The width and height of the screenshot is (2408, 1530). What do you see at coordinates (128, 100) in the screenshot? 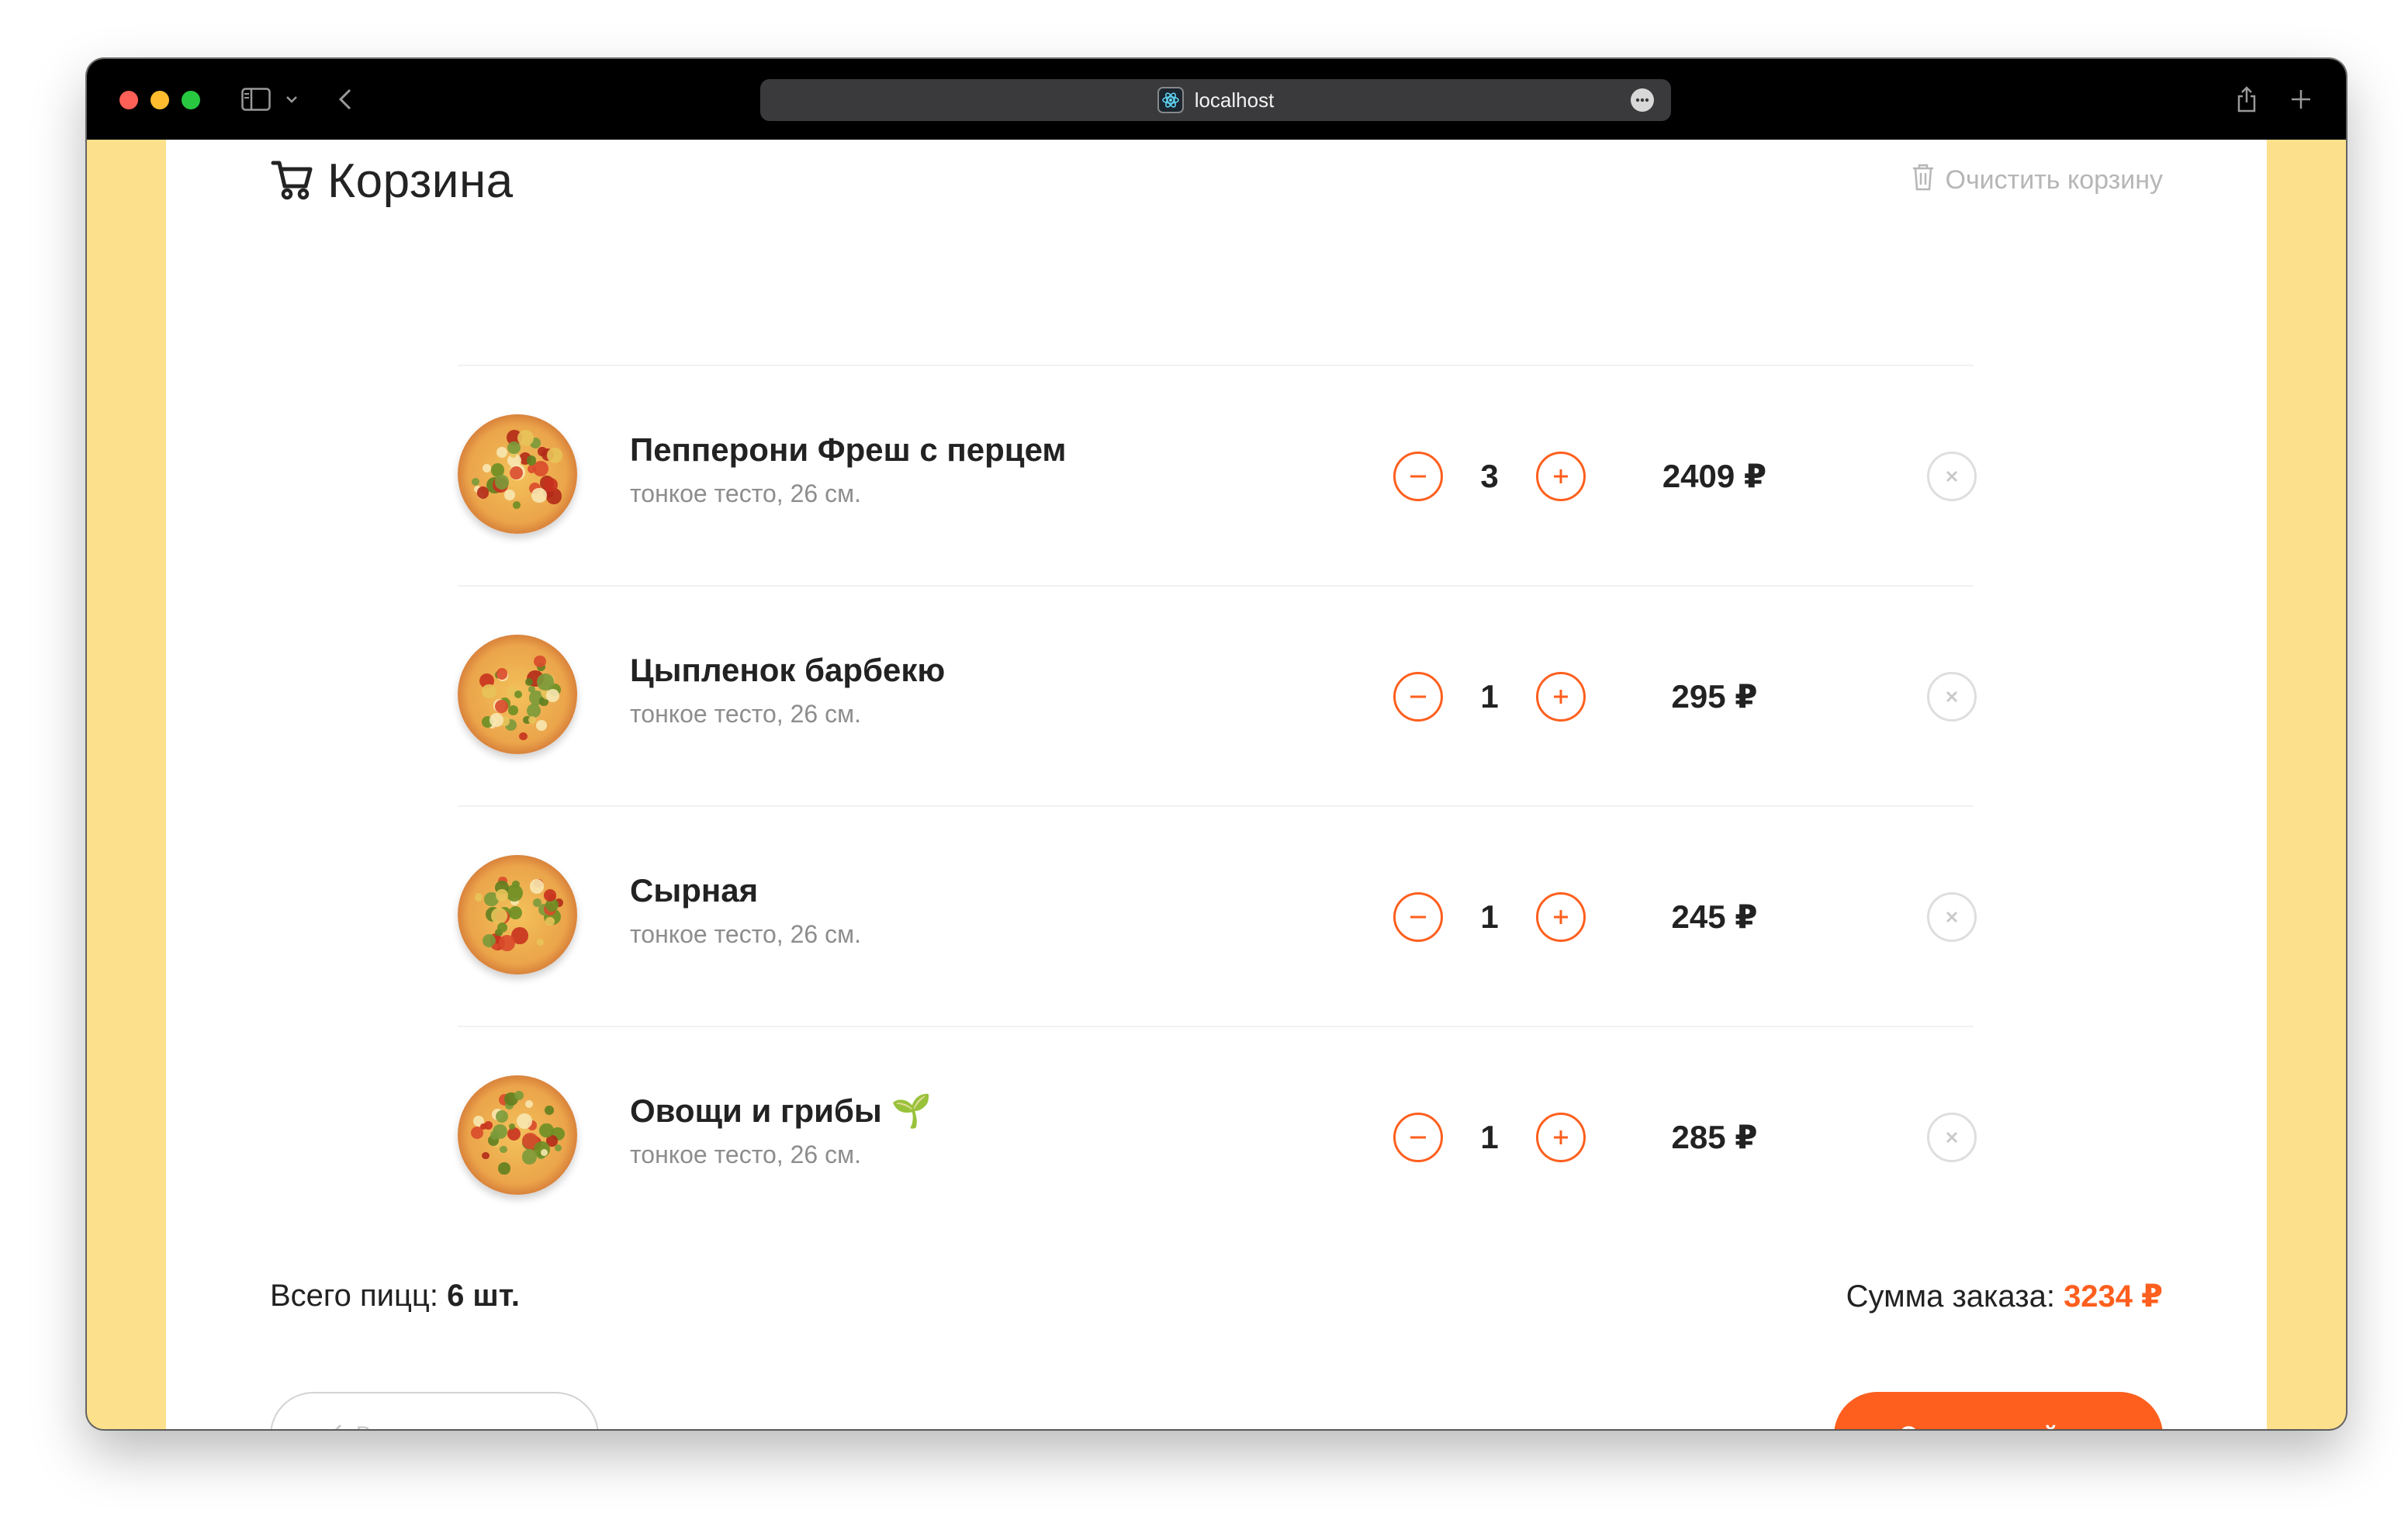
I see `close-window-button` at bounding box center [128, 100].